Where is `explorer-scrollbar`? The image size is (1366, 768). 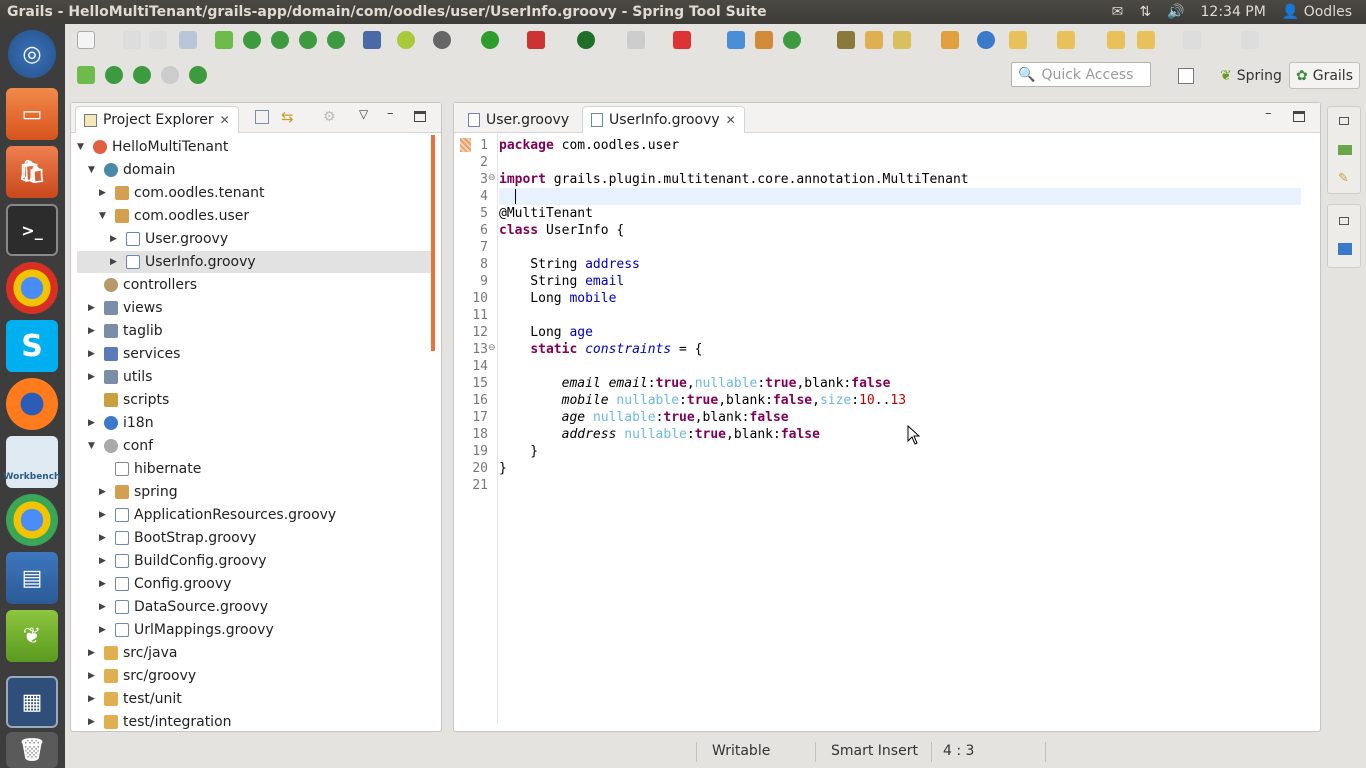 explorer-scrollbar is located at coordinates (433, 243).